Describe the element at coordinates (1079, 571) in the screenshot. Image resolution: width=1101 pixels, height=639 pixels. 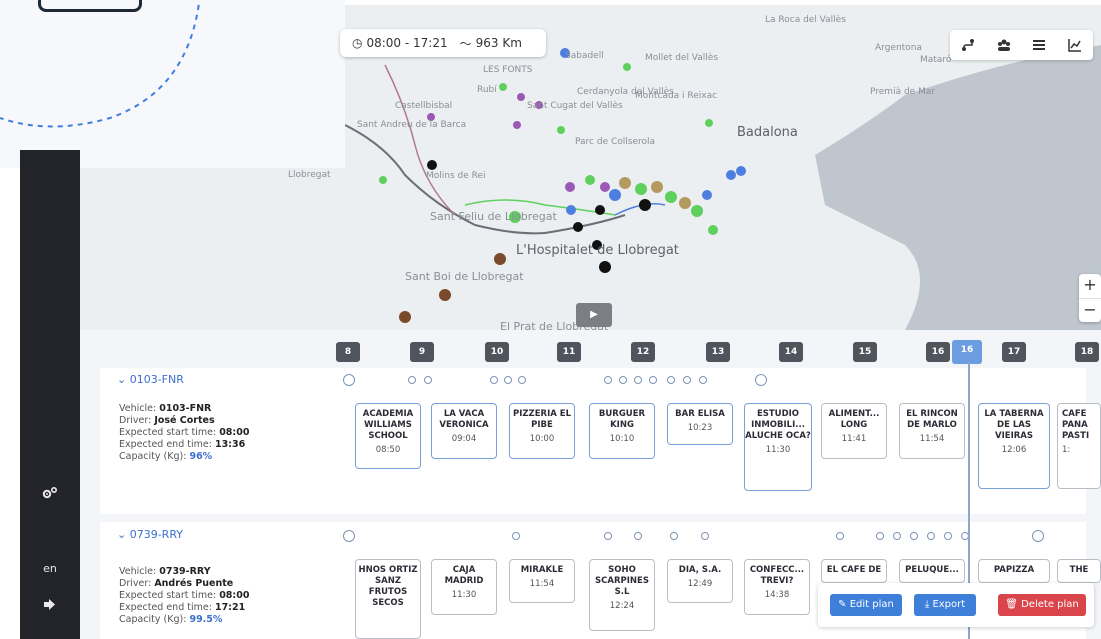
I see `stop-card: THE` at that location.